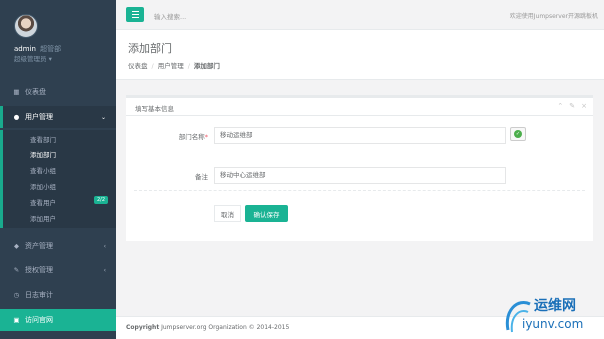 This screenshot has height=339, width=604. Describe the element at coordinates (103, 117) in the screenshot. I see `chevron-down-icon: ⌄` at that location.